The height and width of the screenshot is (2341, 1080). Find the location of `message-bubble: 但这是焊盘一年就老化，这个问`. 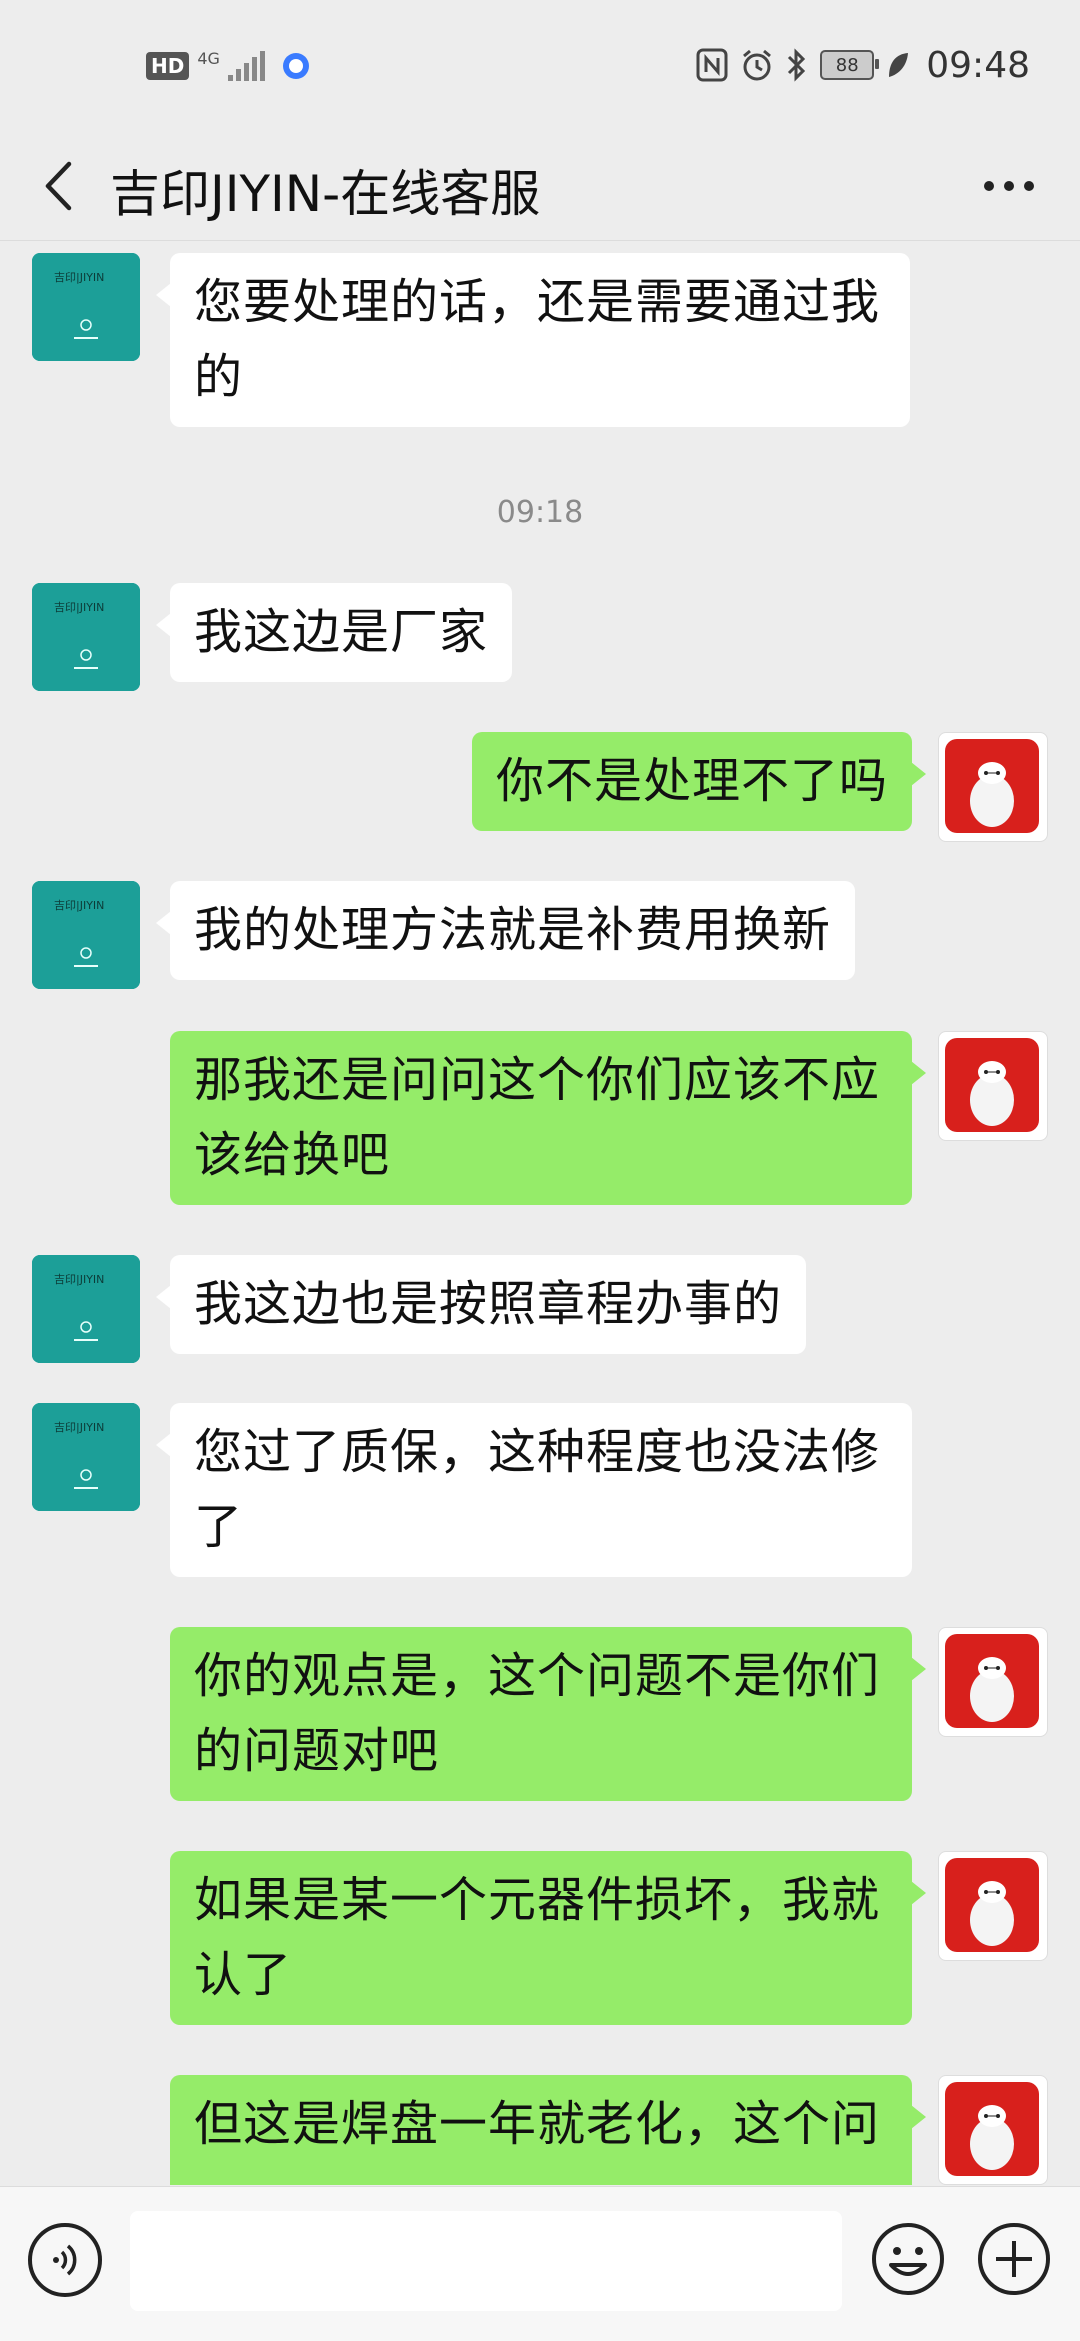

message-bubble: 但这是焊盘一年就老化，这个问 is located at coordinates (548, 2130).